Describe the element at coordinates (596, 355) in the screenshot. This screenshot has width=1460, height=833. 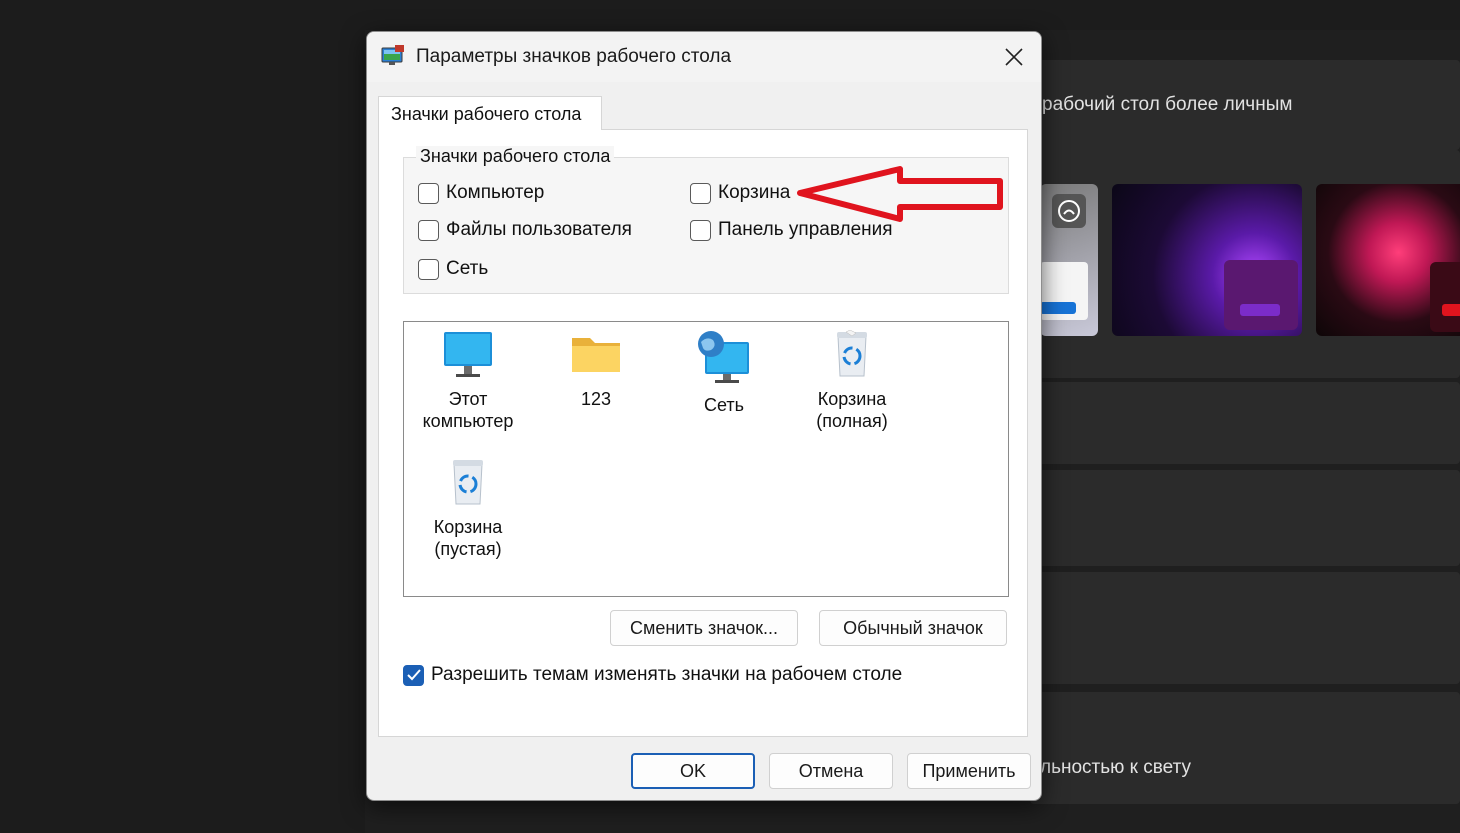
I see `folder-icon` at that location.